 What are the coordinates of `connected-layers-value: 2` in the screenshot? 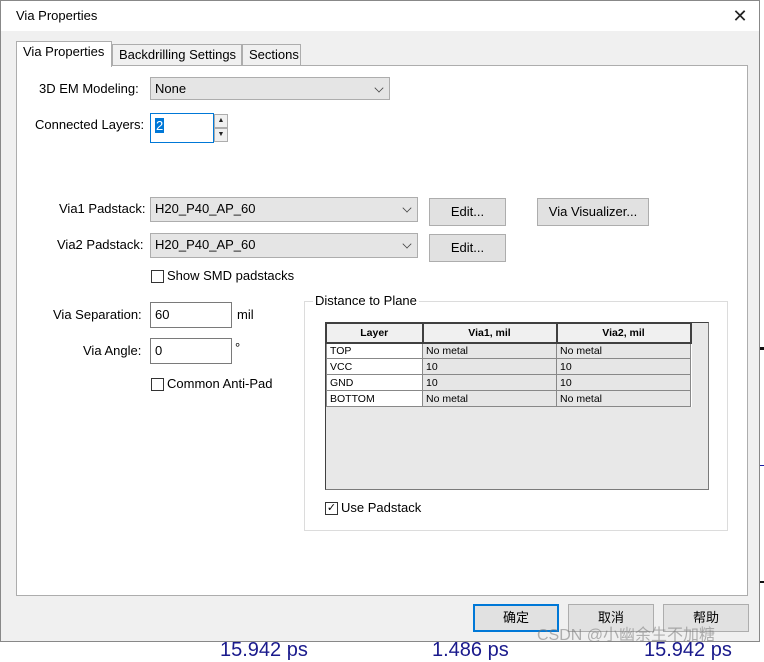 It's located at (160, 125).